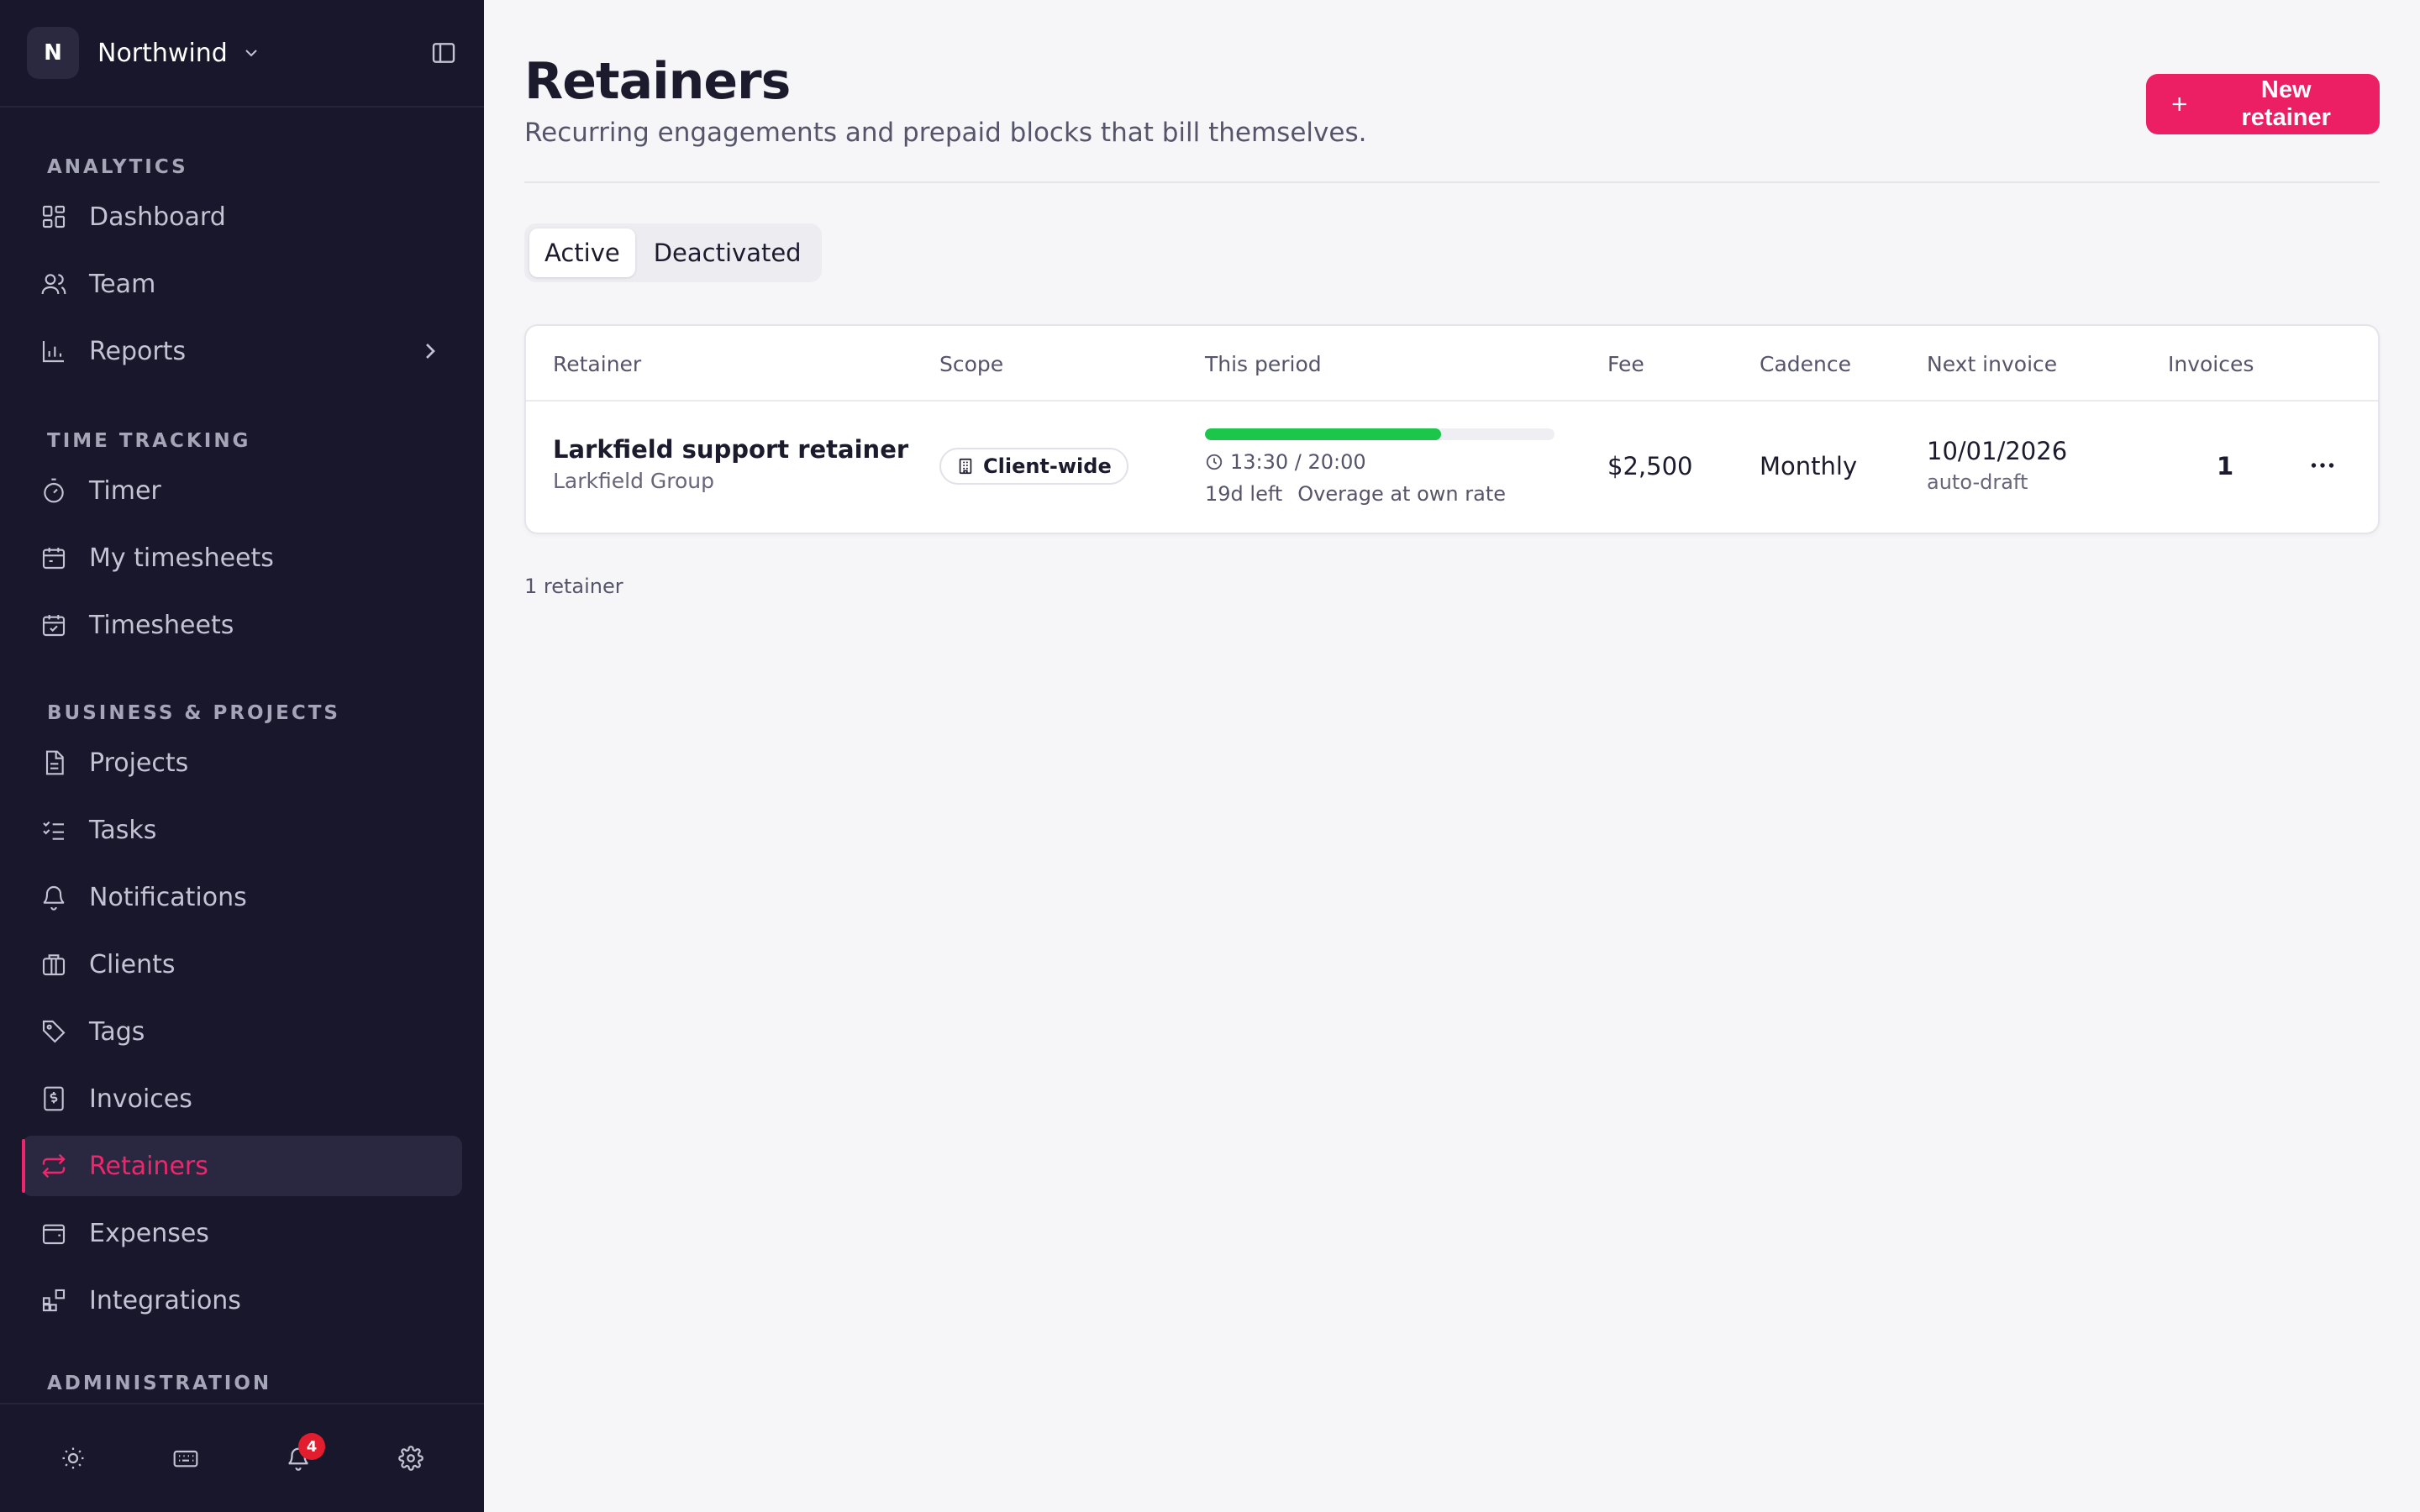 The width and height of the screenshot is (2420, 1512). I want to click on status-tabs: Active Deactivated, so click(673, 252).